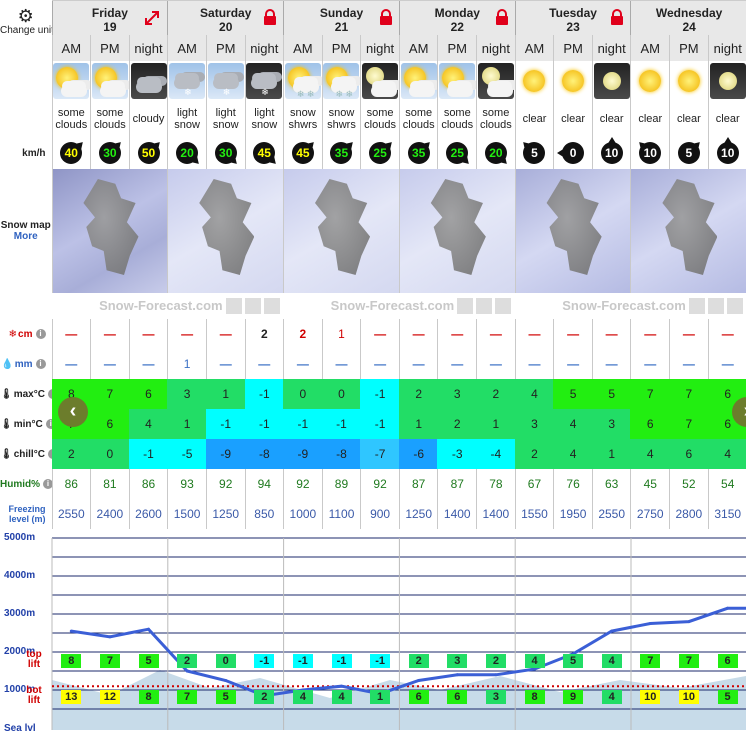 This screenshot has height=735, width=746. Describe the element at coordinates (611, 364) in the screenshot. I see `rain-cell: —` at that location.